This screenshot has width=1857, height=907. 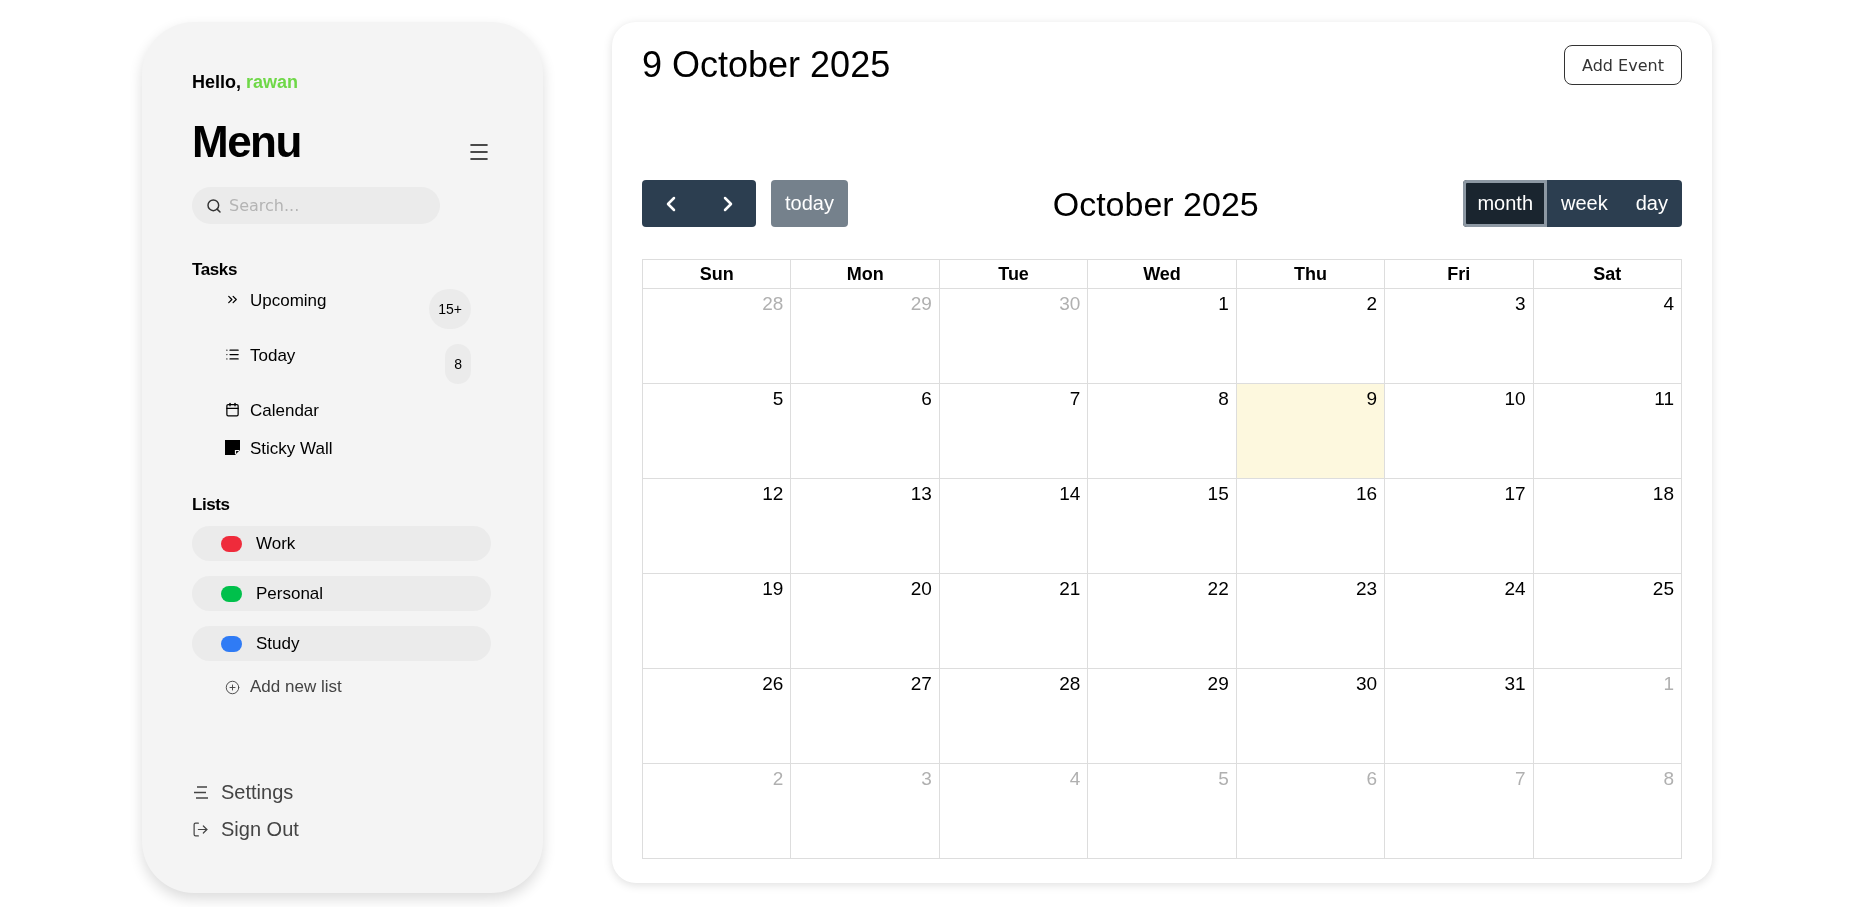 What do you see at coordinates (246, 142) in the screenshot?
I see `menu-title: Menu` at bounding box center [246, 142].